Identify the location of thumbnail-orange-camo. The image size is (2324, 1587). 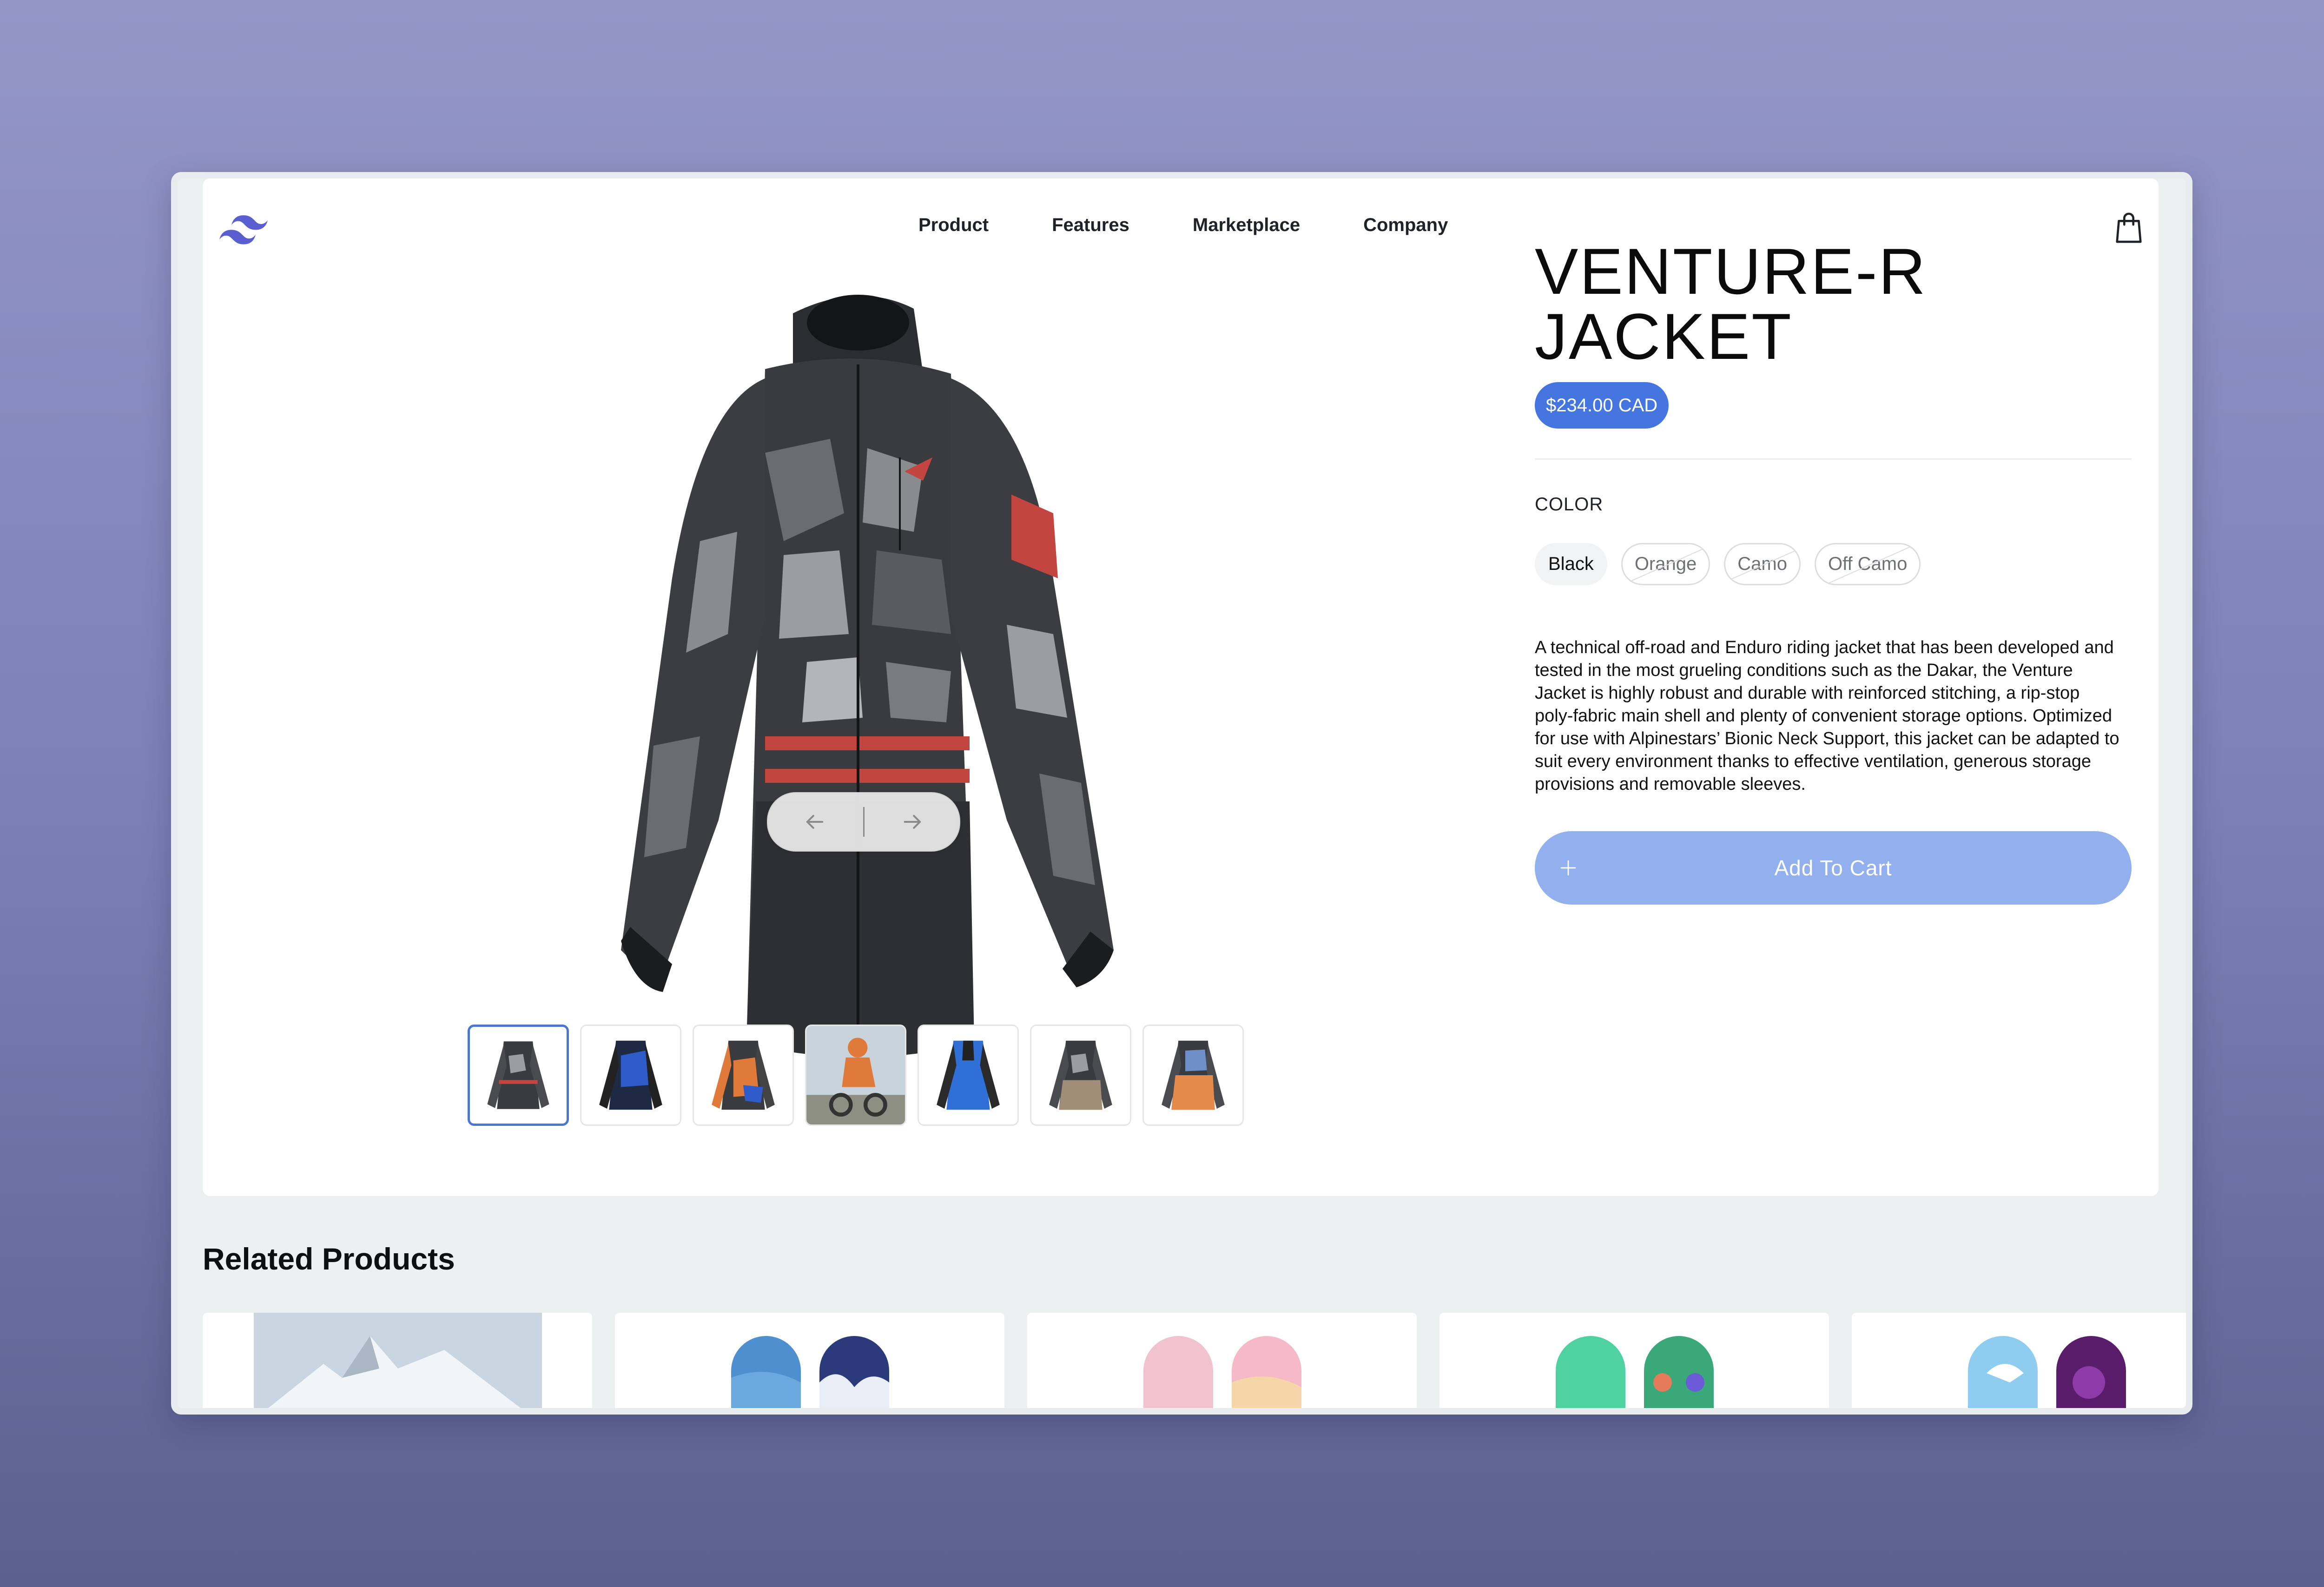
(1193, 1075).